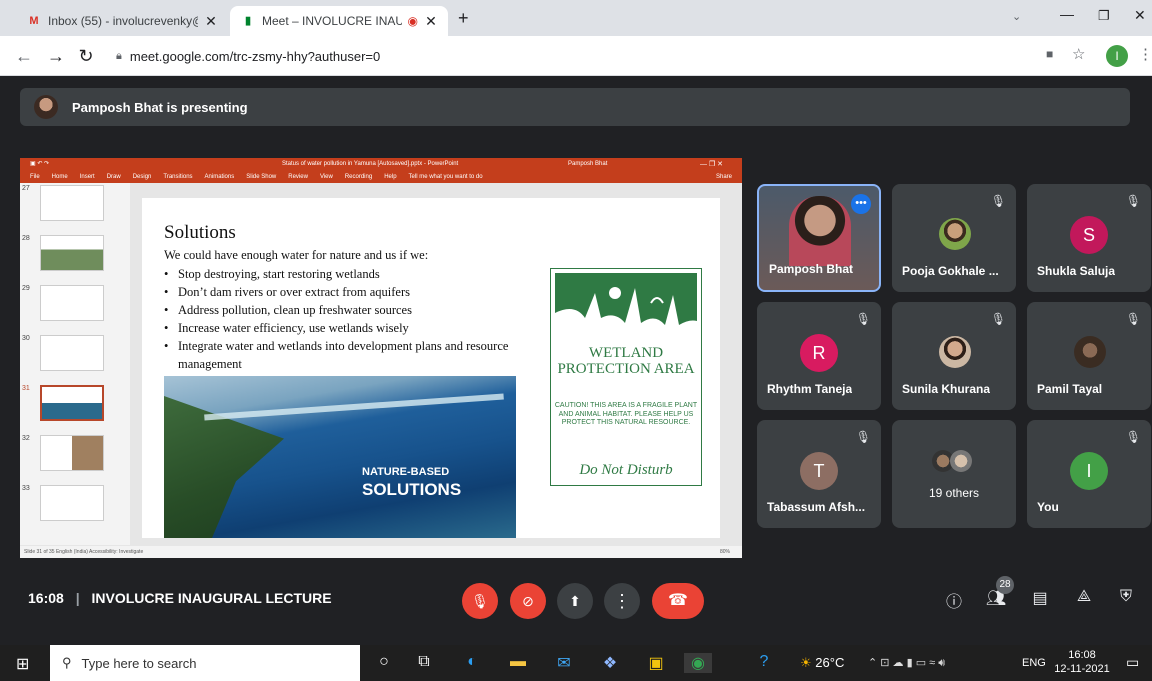 Image resolution: width=1152 pixels, height=681 pixels. What do you see at coordinates (1084, 597) in the screenshot?
I see `activities-icon: ⟁` at bounding box center [1084, 597].